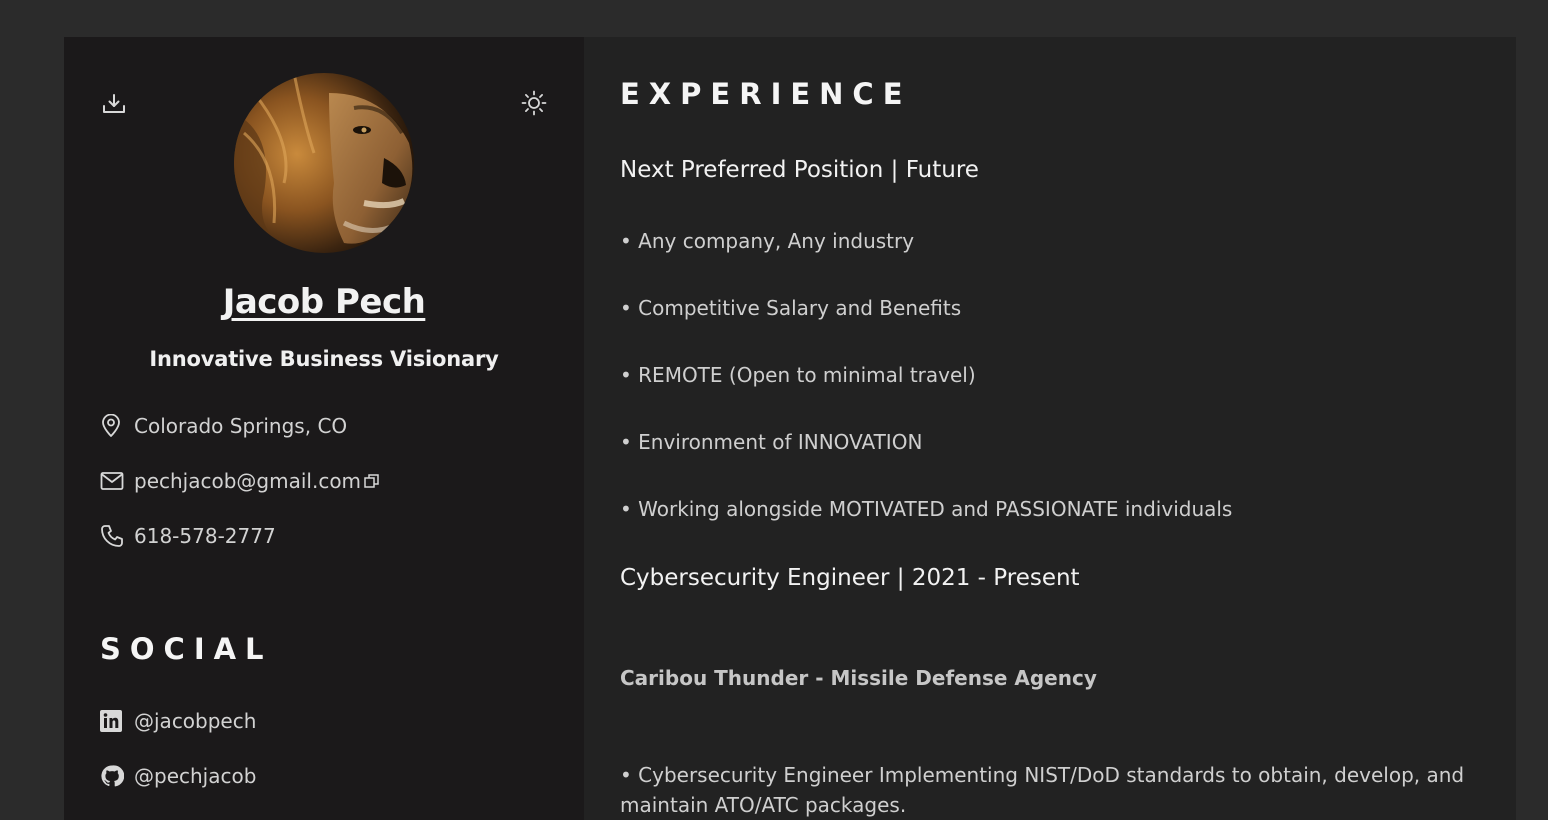 The image size is (1548, 820). I want to click on download-button, so click(114, 104).